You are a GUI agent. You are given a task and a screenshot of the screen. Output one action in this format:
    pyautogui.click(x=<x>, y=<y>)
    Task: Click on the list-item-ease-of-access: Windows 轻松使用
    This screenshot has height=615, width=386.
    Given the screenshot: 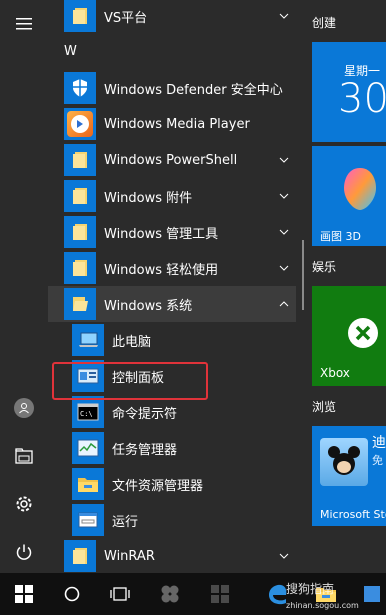 What is the action you would take?
    pyautogui.click(x=172, y=268)
    